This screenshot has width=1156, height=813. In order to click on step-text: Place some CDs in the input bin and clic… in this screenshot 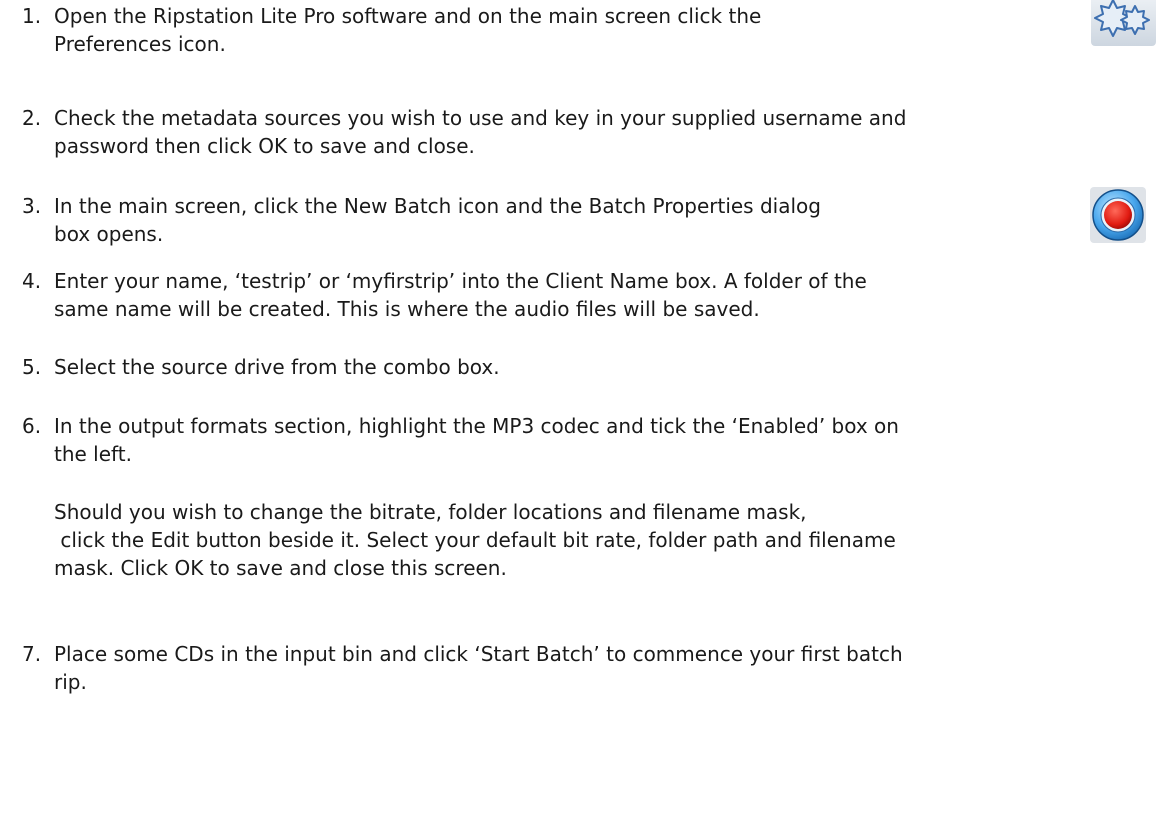, I will do `click(478, 654)`.